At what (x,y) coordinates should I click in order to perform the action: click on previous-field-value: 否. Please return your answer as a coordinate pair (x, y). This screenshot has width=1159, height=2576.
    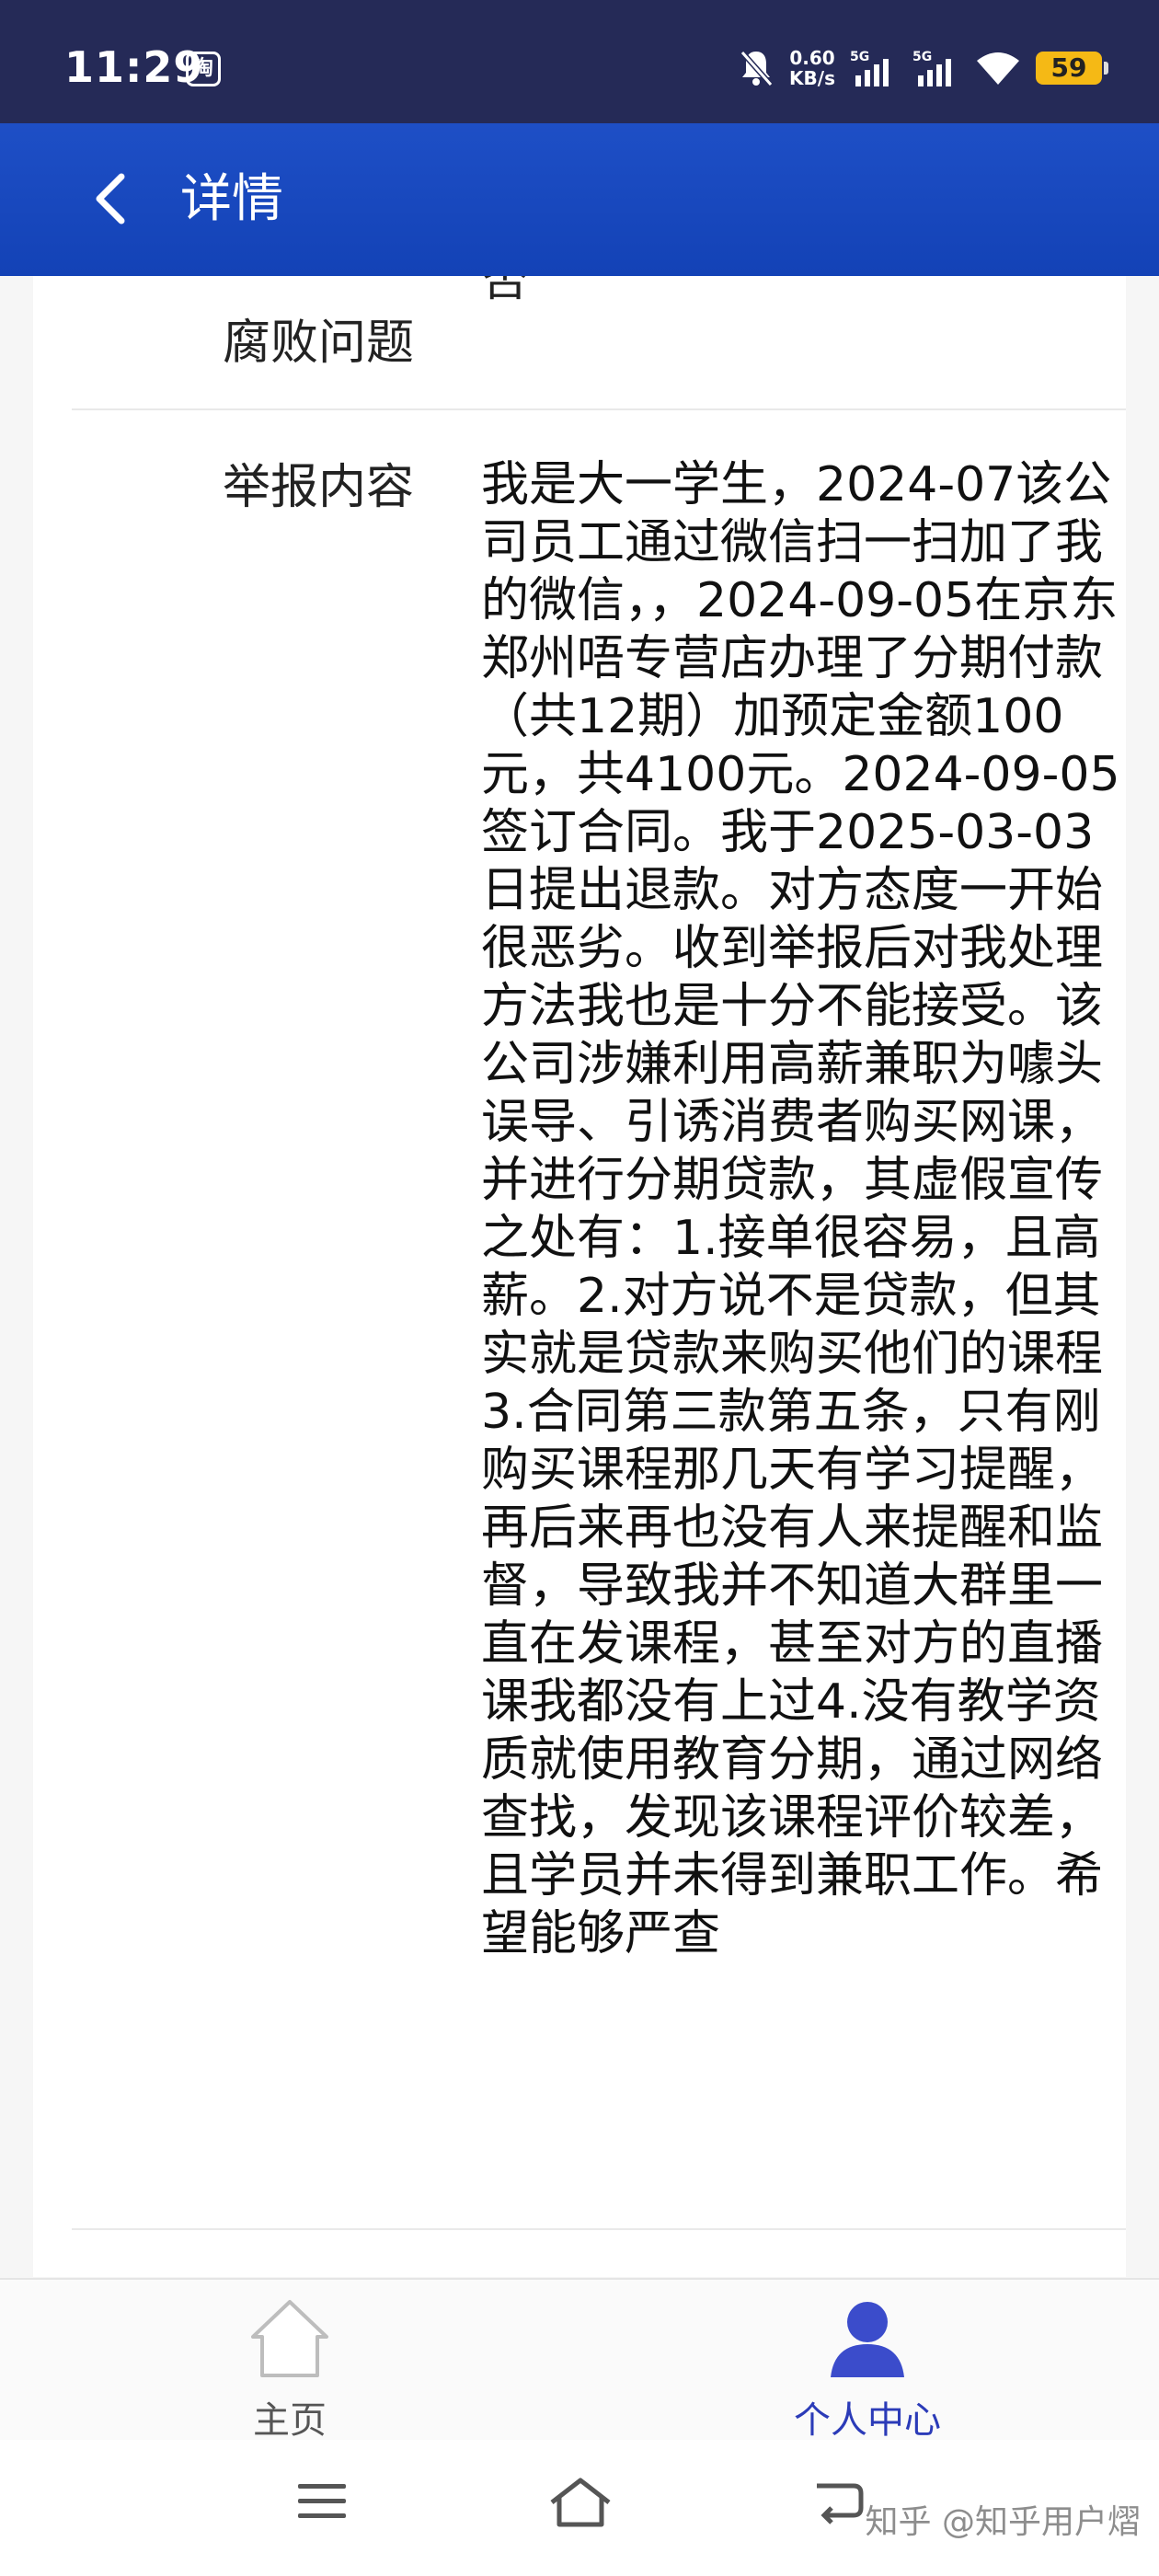
    Looking at the image, I should click on (505, 291).